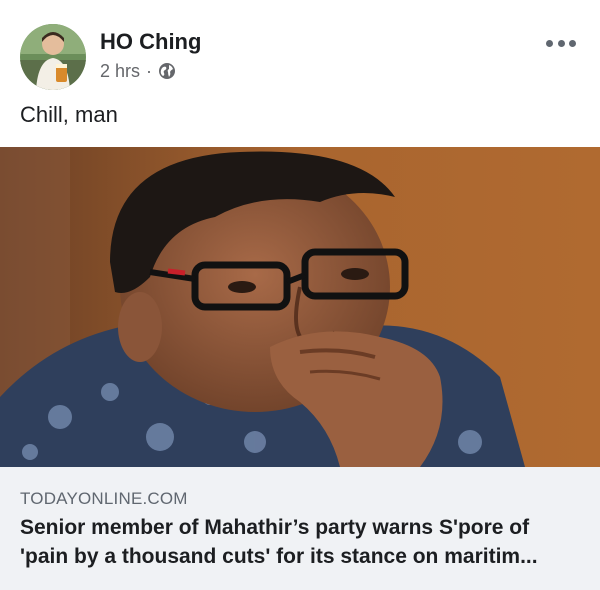 This screenshot has height=590, width=600. Describe the element at coordinates (53, 57) in the screenshot. I see `author-avatar` at that location.